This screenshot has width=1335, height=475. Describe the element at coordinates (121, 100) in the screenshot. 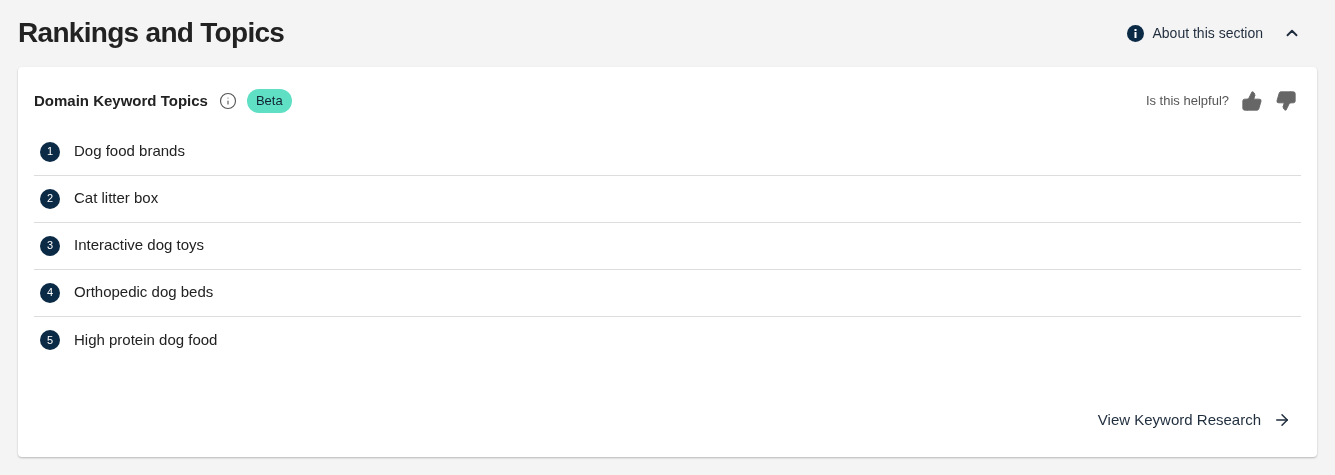

I see `card-title: Domain Keyword Topics` at that location.